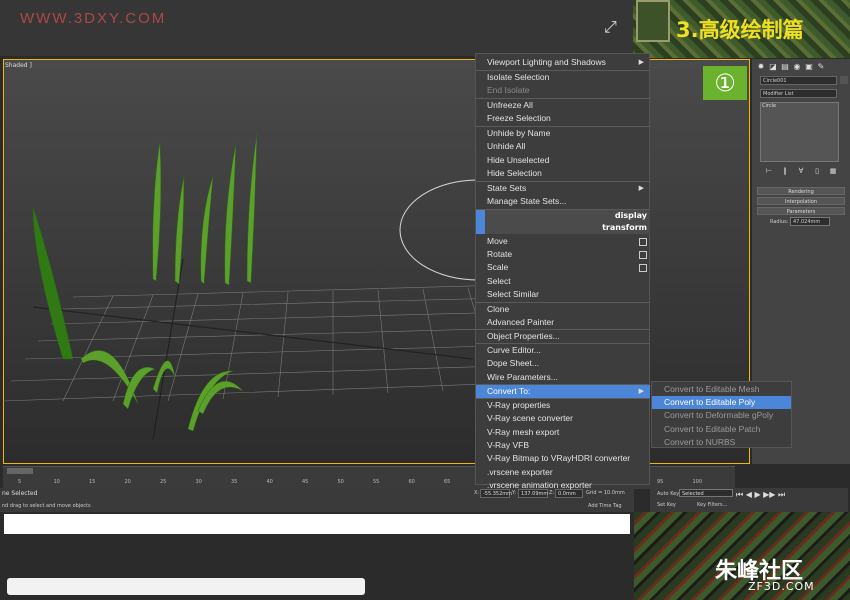 The height and width of the screenshot is (600, 850). What do you see at coordinates (519, 118) in the screenshot?
I see `menu-item-label: Freeze Selection` at bounding box center [519, 118].